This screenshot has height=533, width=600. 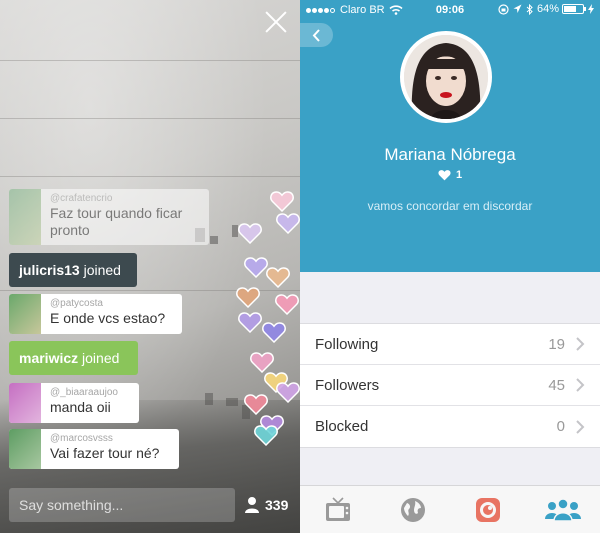 I want to click on stat-label: Blocked, so click(x=342, y=426).